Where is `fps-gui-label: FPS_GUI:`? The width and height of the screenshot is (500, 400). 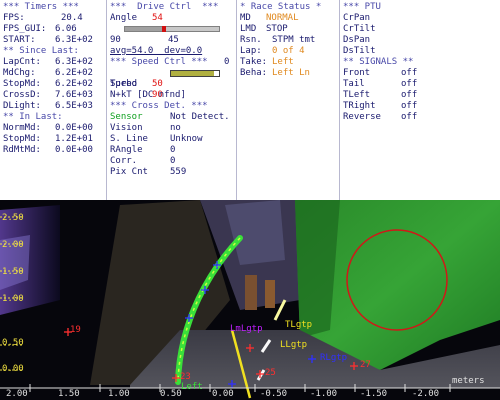
fps-gui-label: FPS_GUI: is located at coordinates (25, 29).